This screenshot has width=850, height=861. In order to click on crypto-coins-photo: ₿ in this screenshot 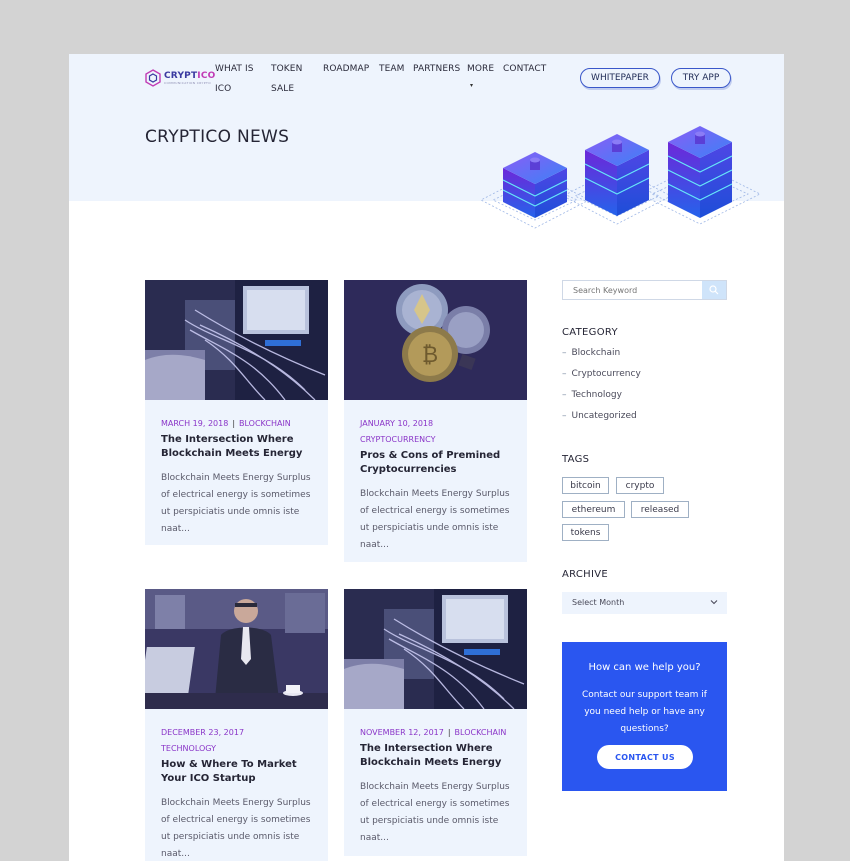, I will do `click(435, 340)`.